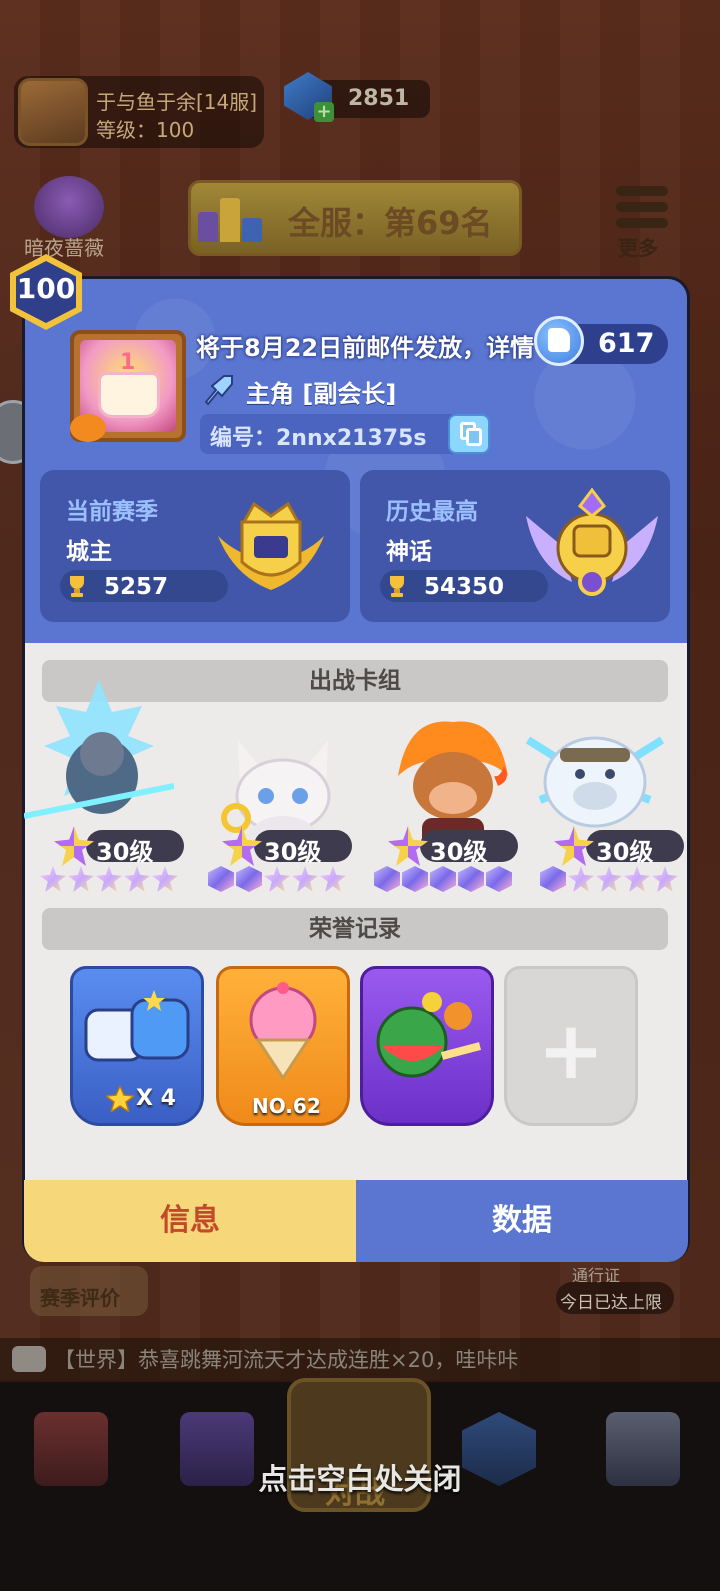 The height and width of the screenshot is (1591, 720). What do you see at coordinates (218, 390) in the screenshot?
I see `role-icon` at bounding box center [218, 390].